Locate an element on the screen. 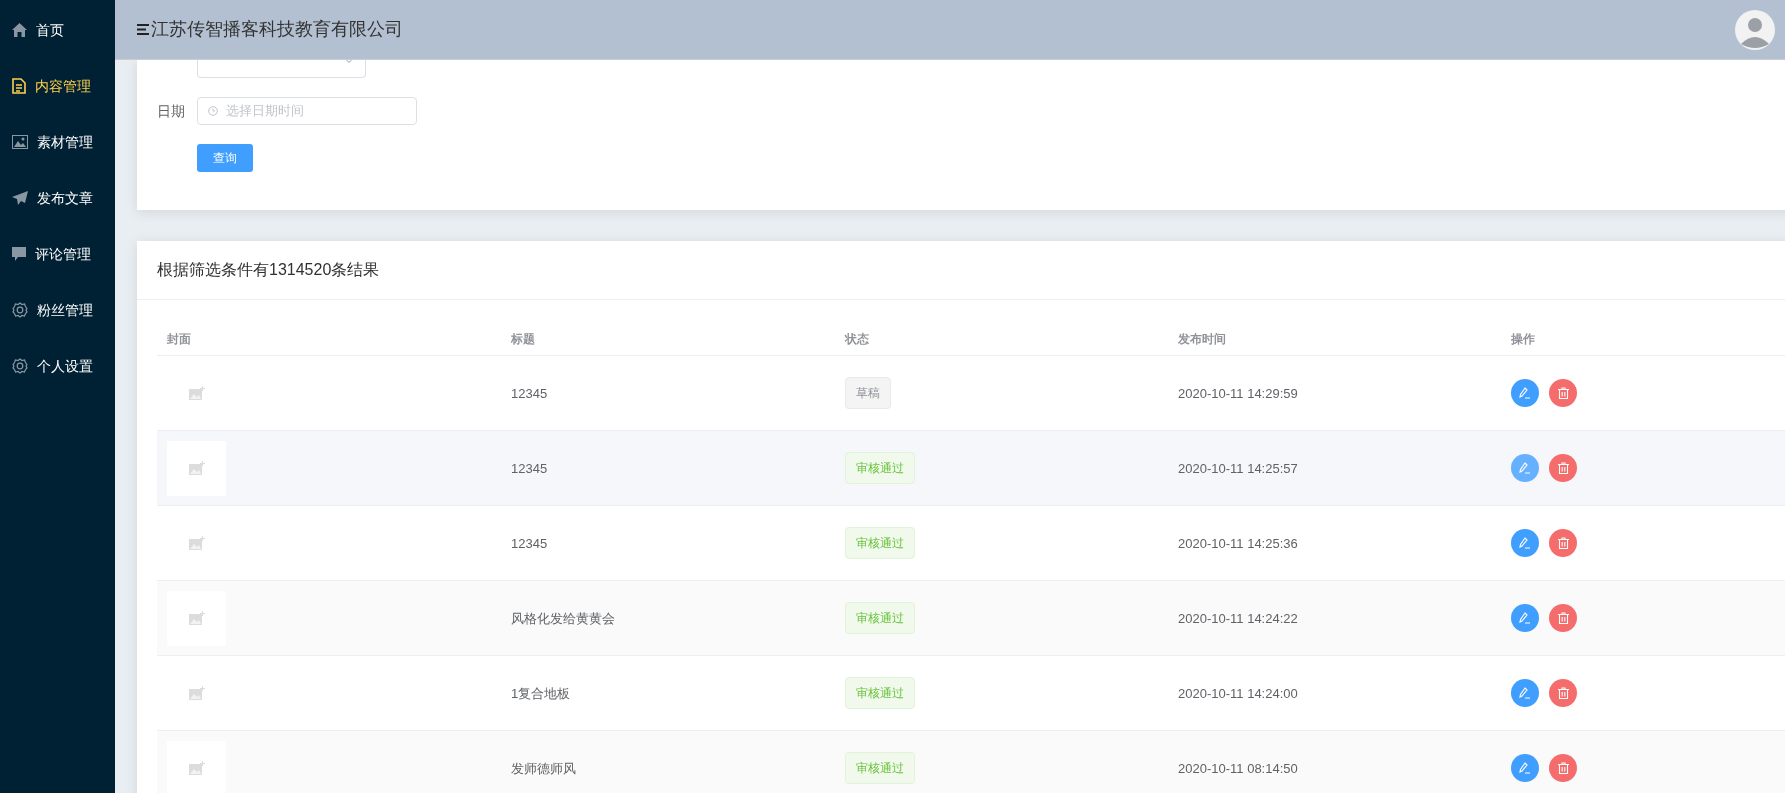 The image size is (1785, 793). table-cell: 2020-10-11 14:25:57 is located at coordinates (1238, 468).